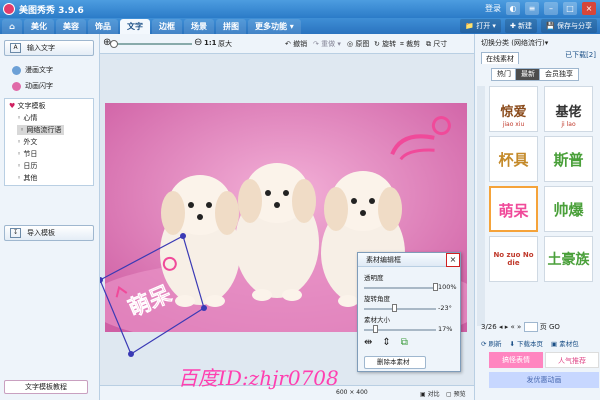  What do you see at coordinates (565, 343) in the screenshot?
I see `material-pack-button: ▣ 素材包` at bounding box center [565, 343].